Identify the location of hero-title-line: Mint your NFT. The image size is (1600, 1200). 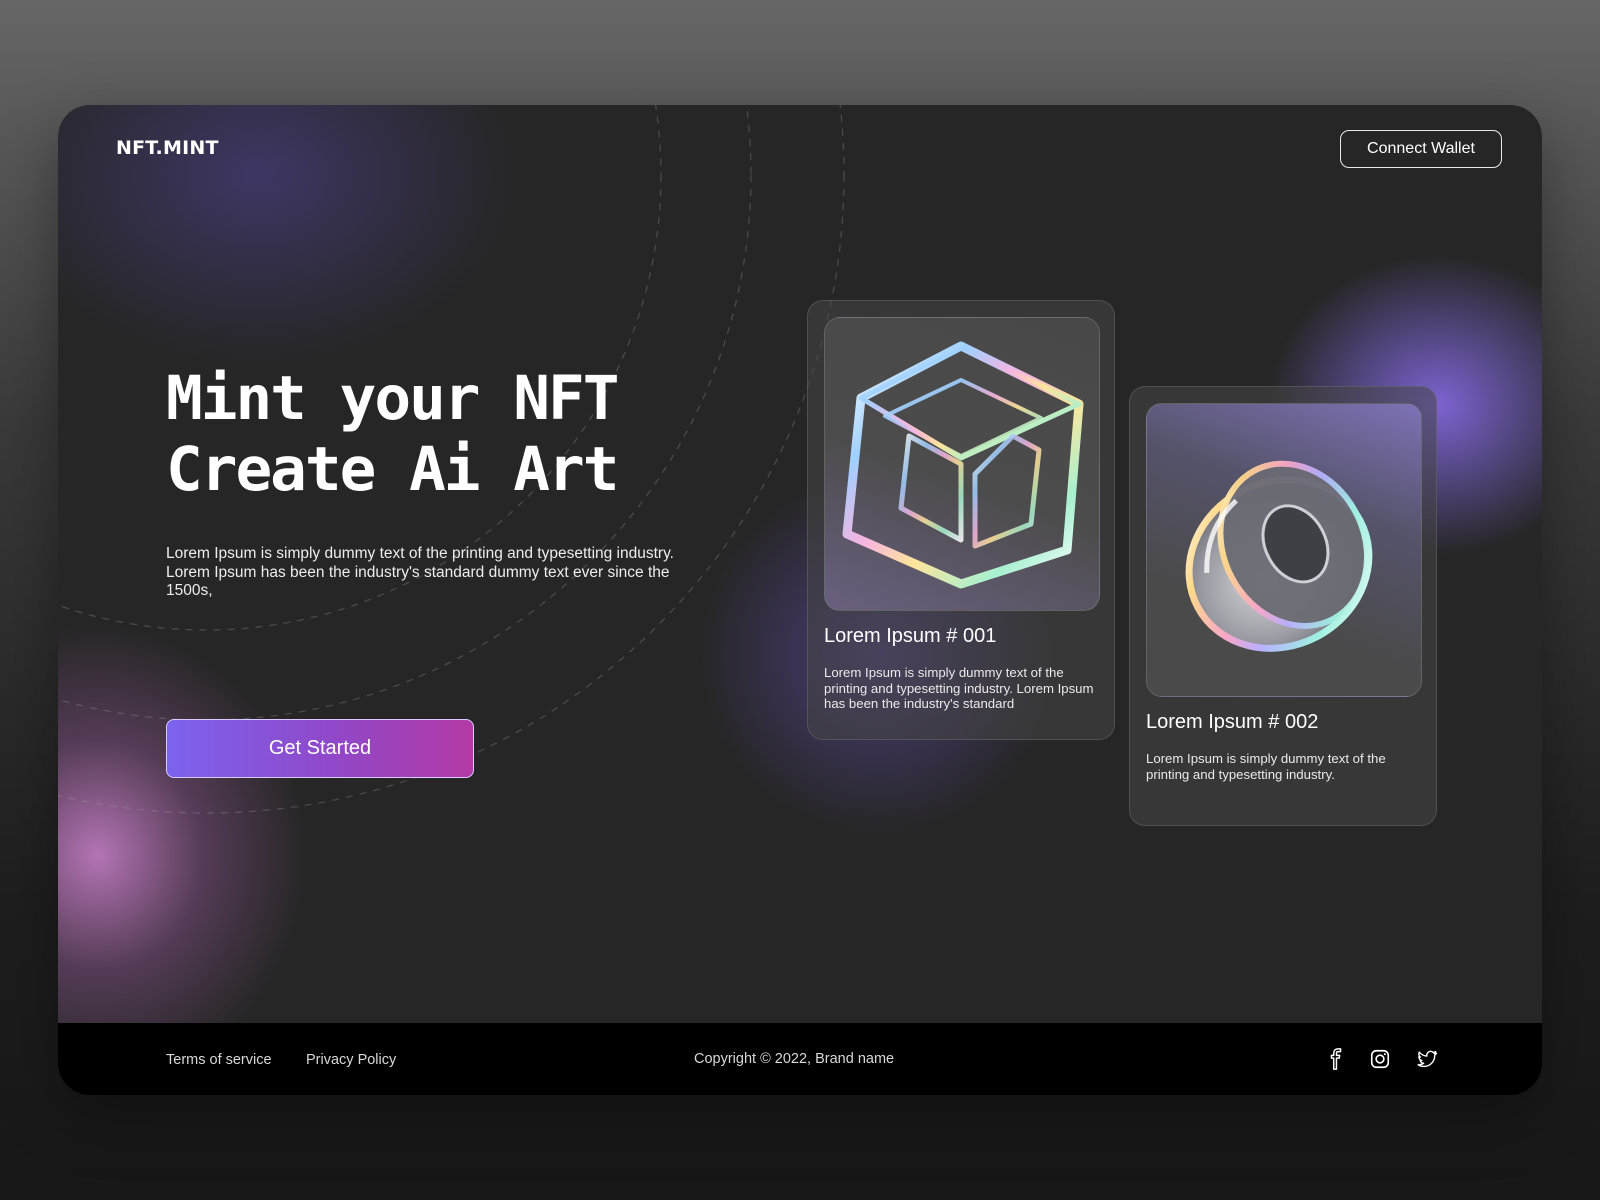
(392, 398).